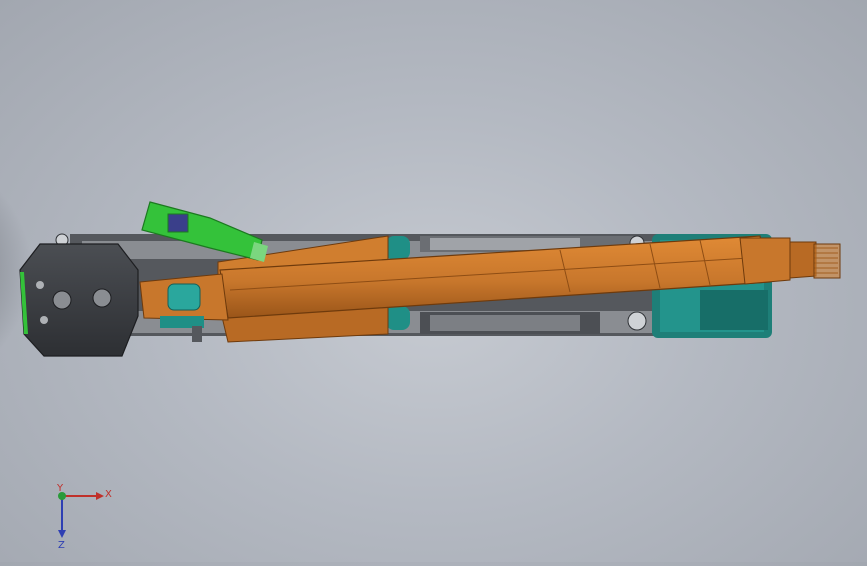  What do you see at coordinates (61, 545) in the screenshot?
I see `z-axis-label: Z` at bounding box center [61, 545].